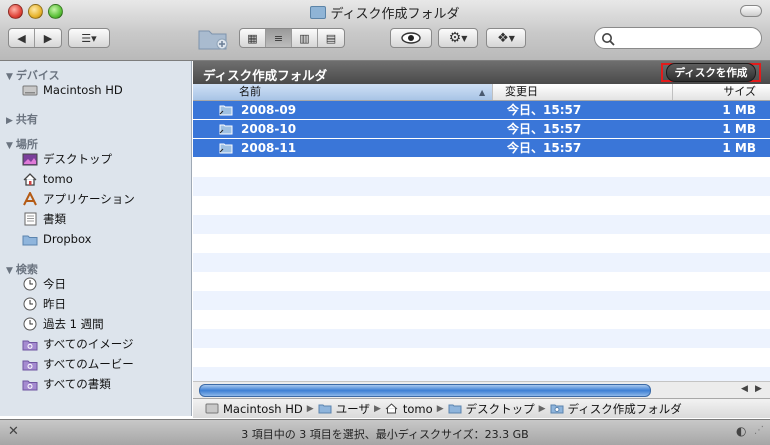  Describe the element at coordinates (583, 92) in the screenshot. I see `column-header-date: 変更日` at that location.